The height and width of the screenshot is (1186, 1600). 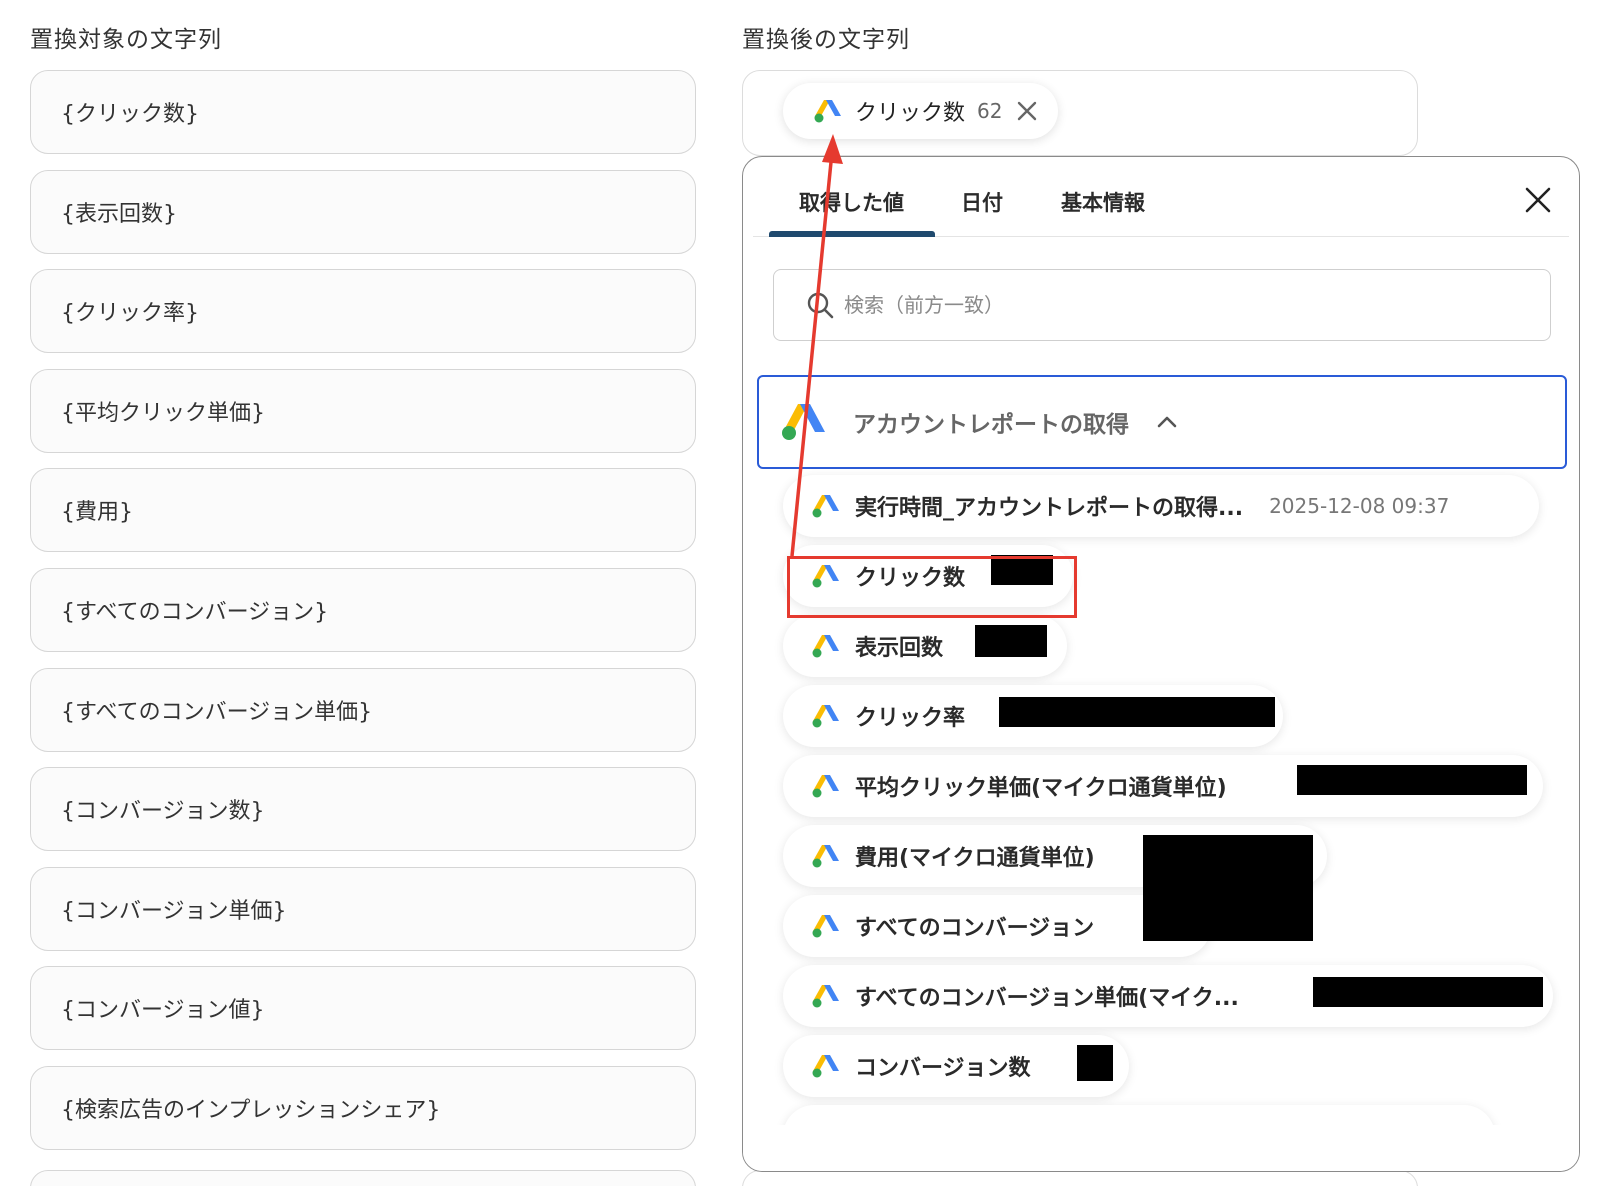 What do you see at coordinates (852, 234) in the screenshot?
I see `active-tab-indicator` at bounding box center [852, 234].